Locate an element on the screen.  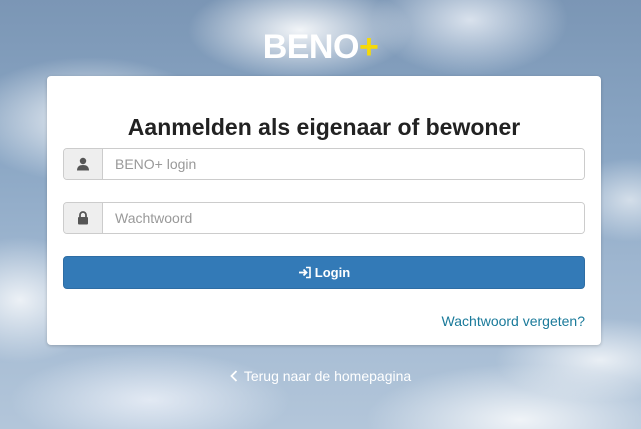
back-to-home-link: Terug naar de homepagina is located at coordinates (320, 376).